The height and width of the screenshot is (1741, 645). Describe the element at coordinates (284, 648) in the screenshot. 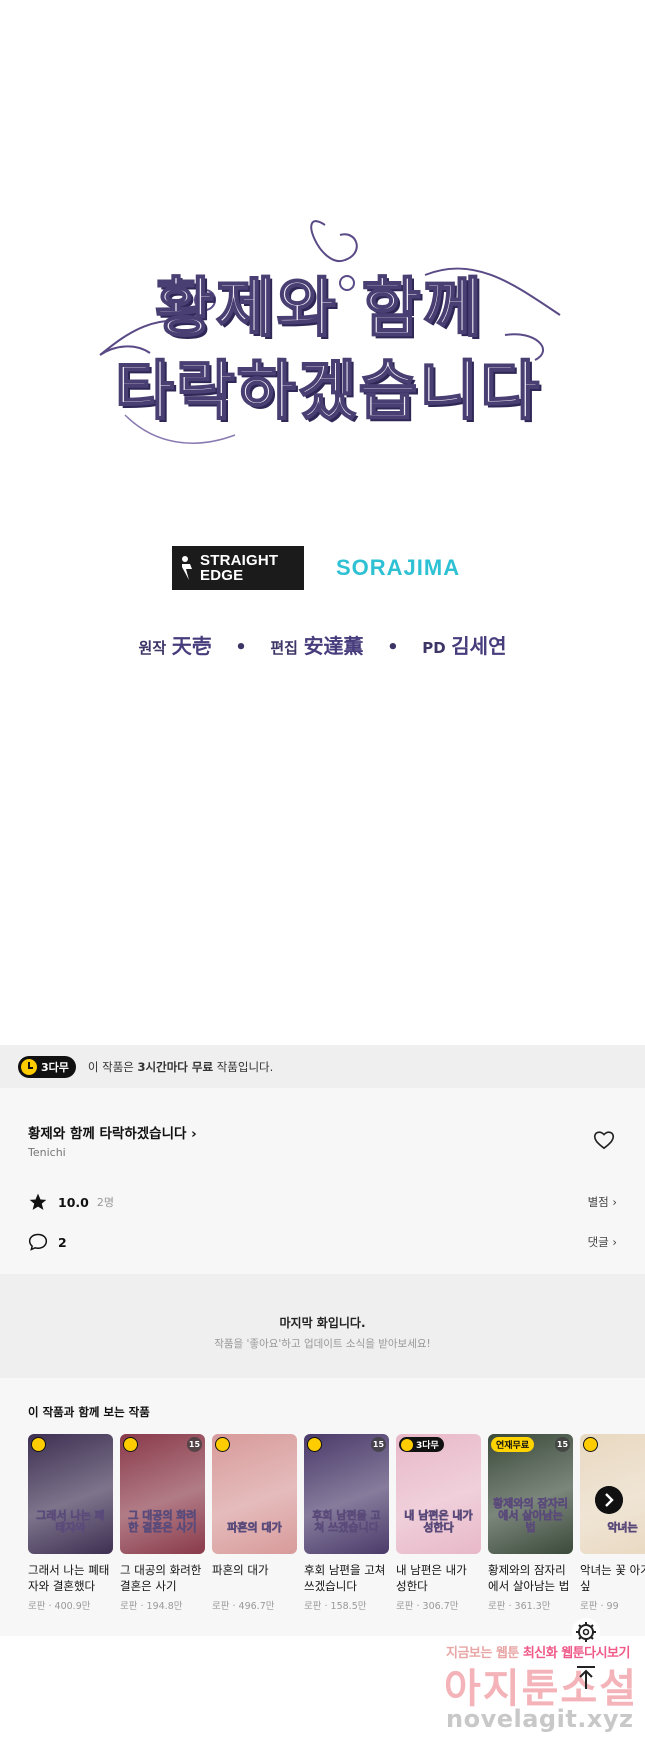

I see `credit-editor-label: 편집` at that location.